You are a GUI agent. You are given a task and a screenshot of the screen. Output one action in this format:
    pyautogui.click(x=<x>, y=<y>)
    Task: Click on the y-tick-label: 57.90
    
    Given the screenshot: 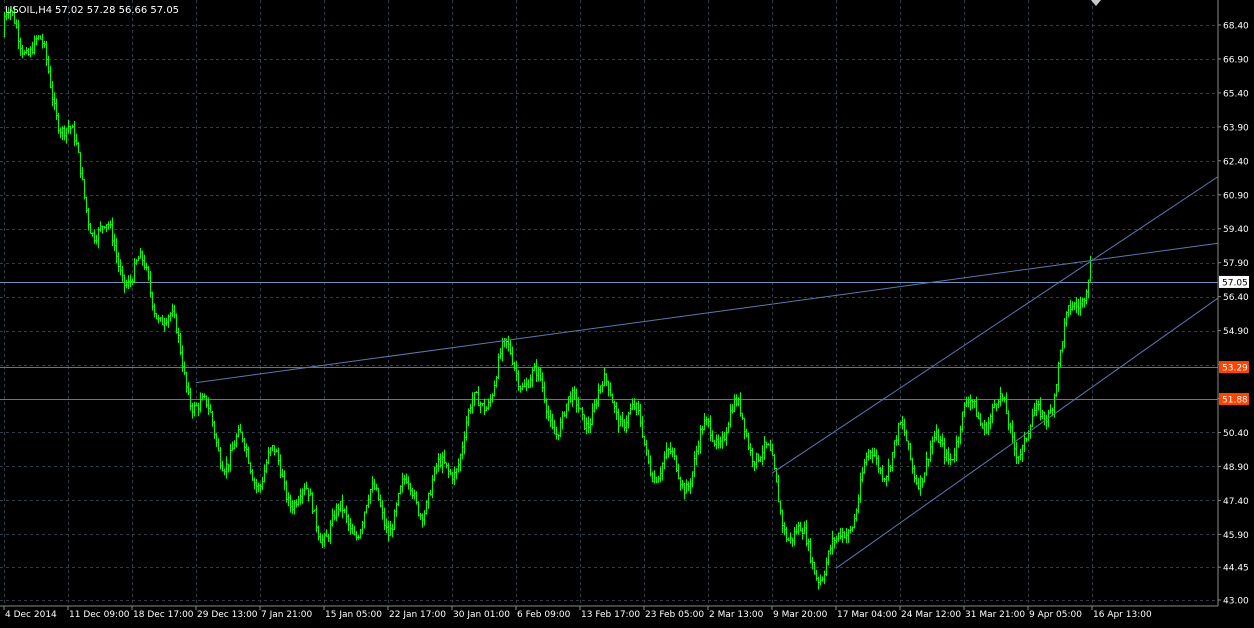 What is the action you would take?
    pyautogui.click(x=1236, y=264)
    